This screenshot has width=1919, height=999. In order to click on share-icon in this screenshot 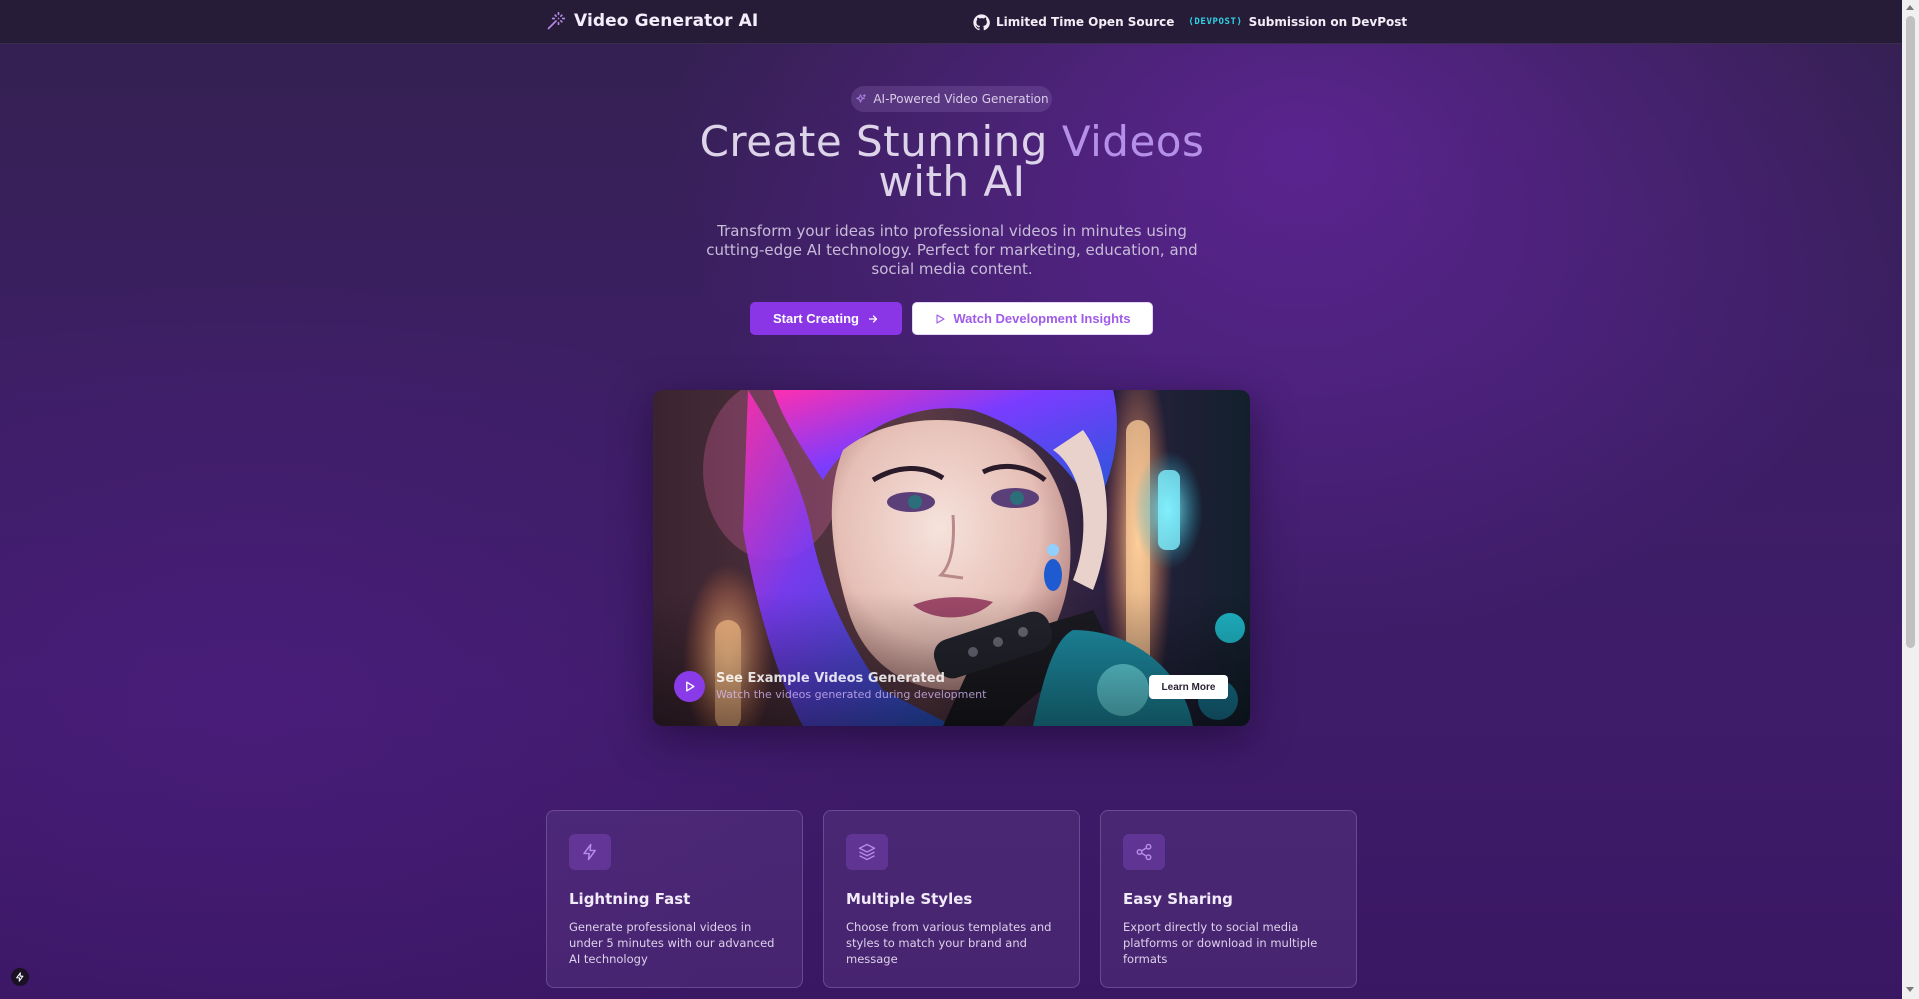, I will do `click(1144, 852)`.